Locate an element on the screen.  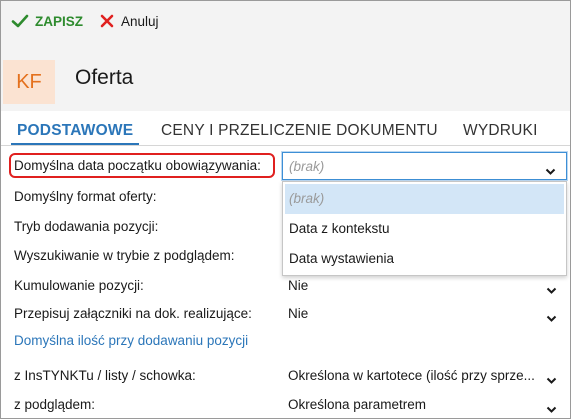
dropdown-option-brak: (brak) is located at coordinates (424, 199).